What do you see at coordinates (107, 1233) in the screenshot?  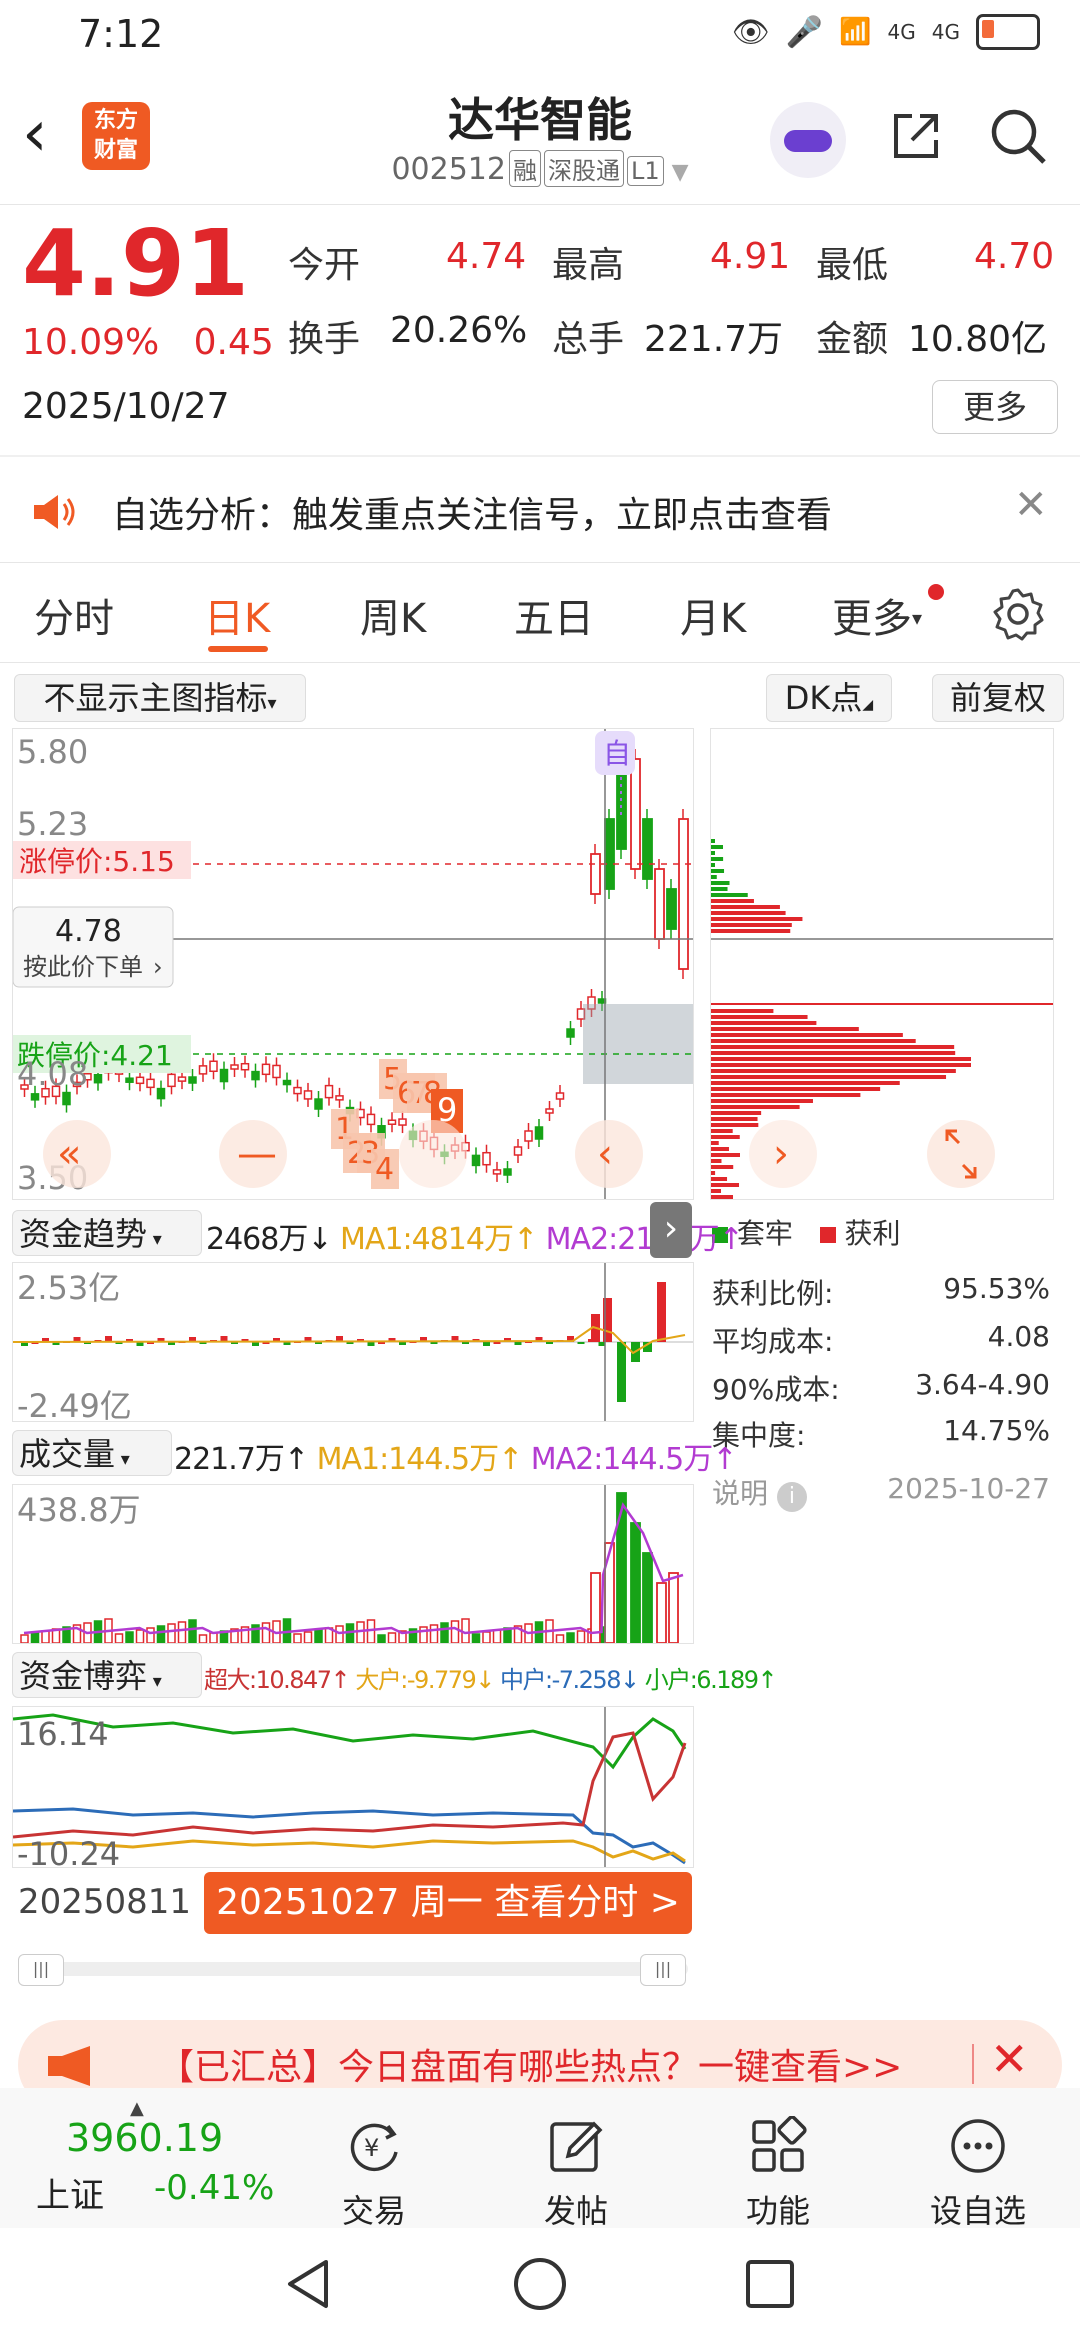 I see `fund-trend-select: 资金趋势 ▾` at bounding box center [107, 1233].